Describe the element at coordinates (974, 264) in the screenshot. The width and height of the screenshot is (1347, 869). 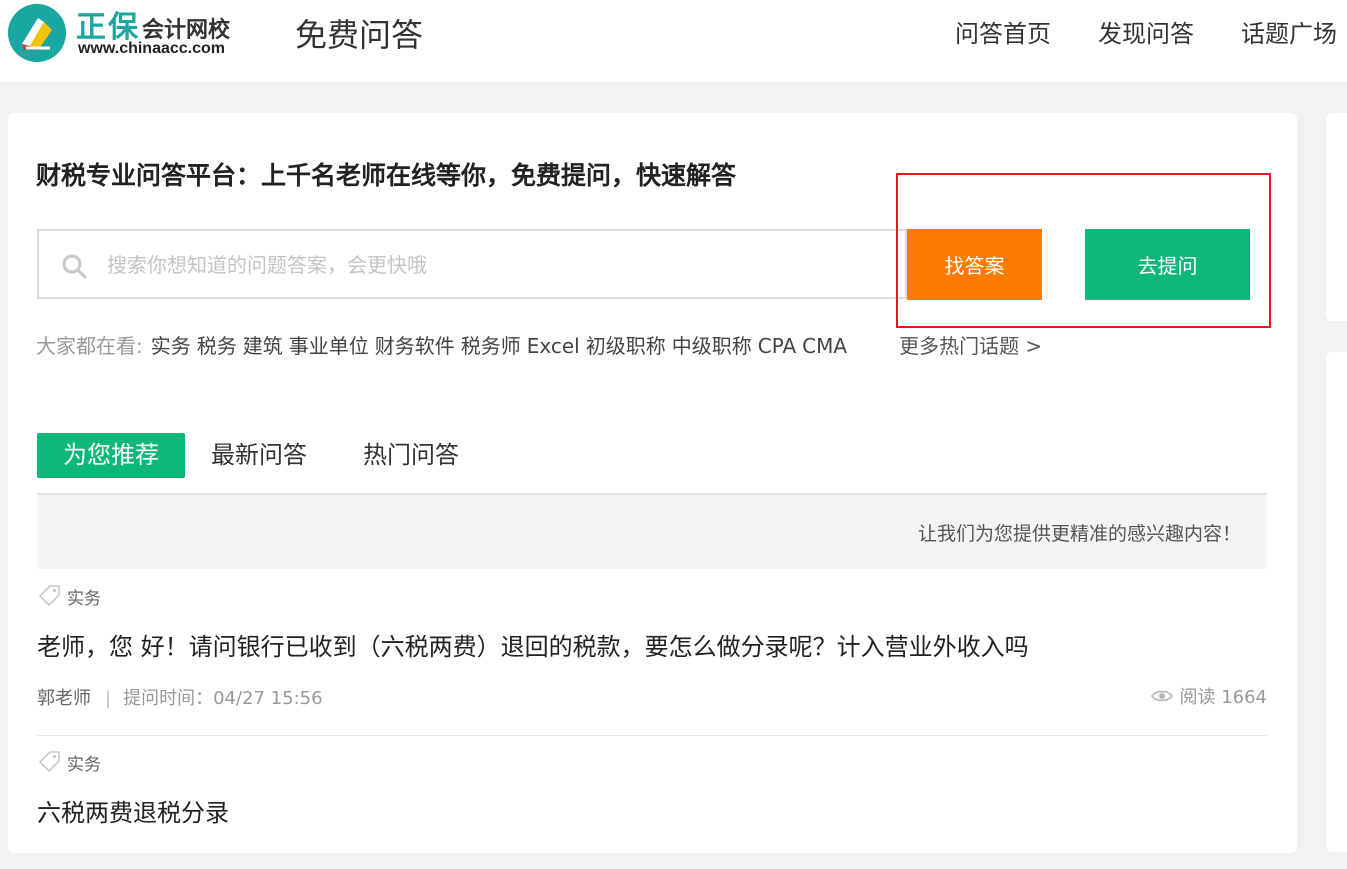
I see `find-answer-button: 找答案` at that location.